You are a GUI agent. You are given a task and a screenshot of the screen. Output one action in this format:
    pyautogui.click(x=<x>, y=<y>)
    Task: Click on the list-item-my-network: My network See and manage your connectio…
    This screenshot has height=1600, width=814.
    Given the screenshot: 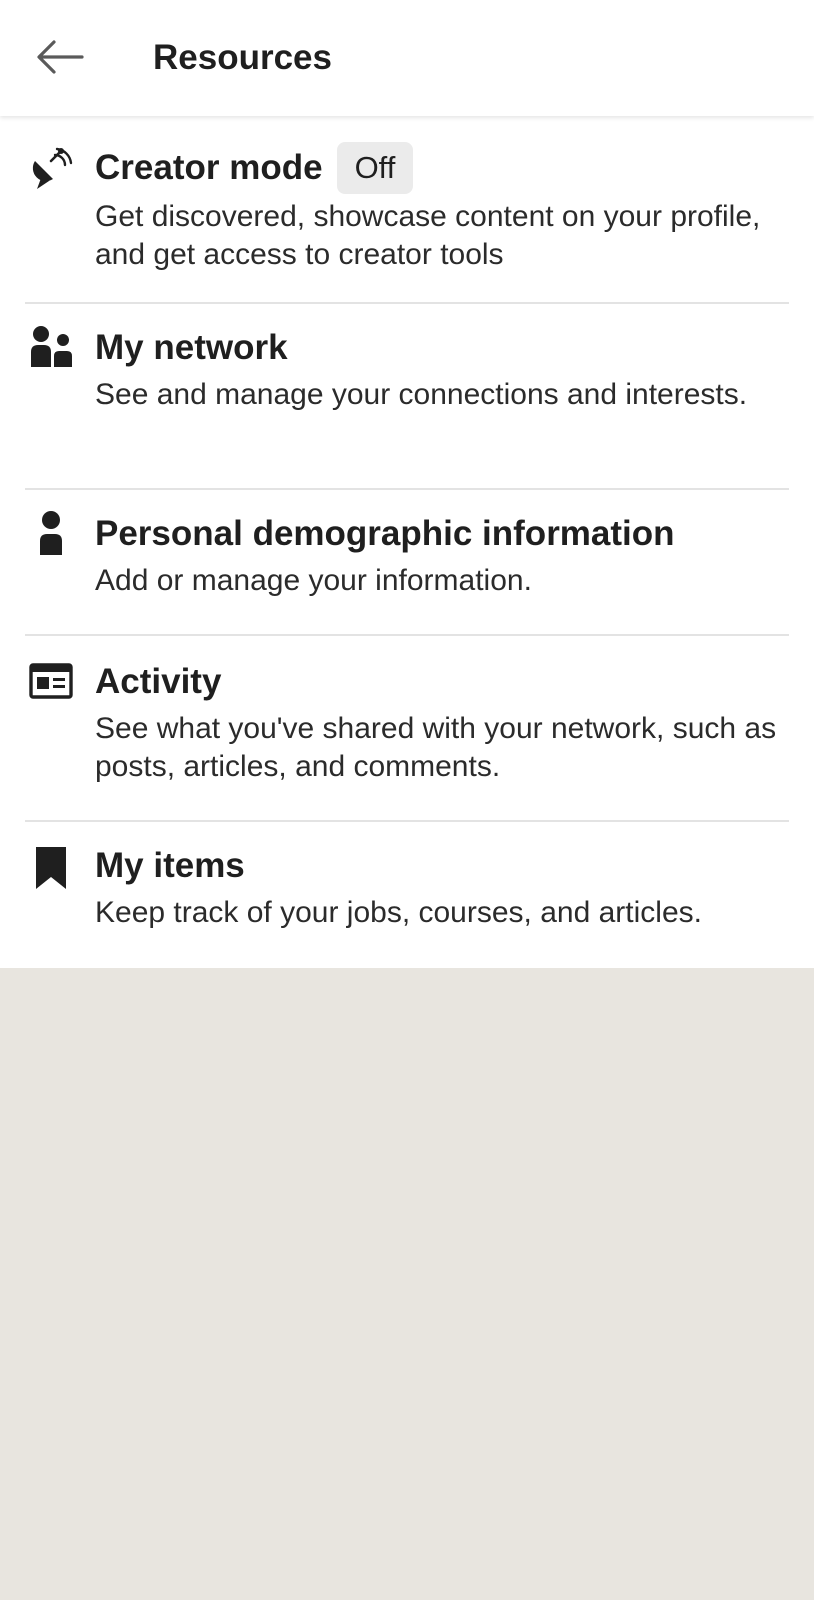 What is the action you would take?
    pyautogui.click(x=407, y=396)
    